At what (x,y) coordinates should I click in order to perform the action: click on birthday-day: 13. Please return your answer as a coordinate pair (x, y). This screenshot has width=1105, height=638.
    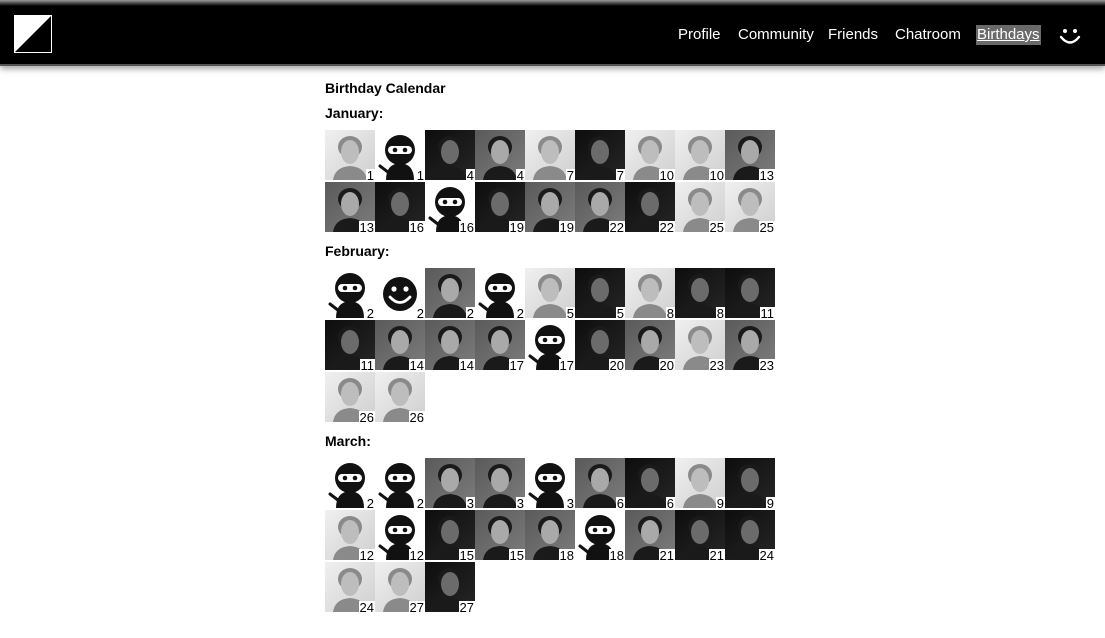
    Looking at the image, I should click on (366, 227).